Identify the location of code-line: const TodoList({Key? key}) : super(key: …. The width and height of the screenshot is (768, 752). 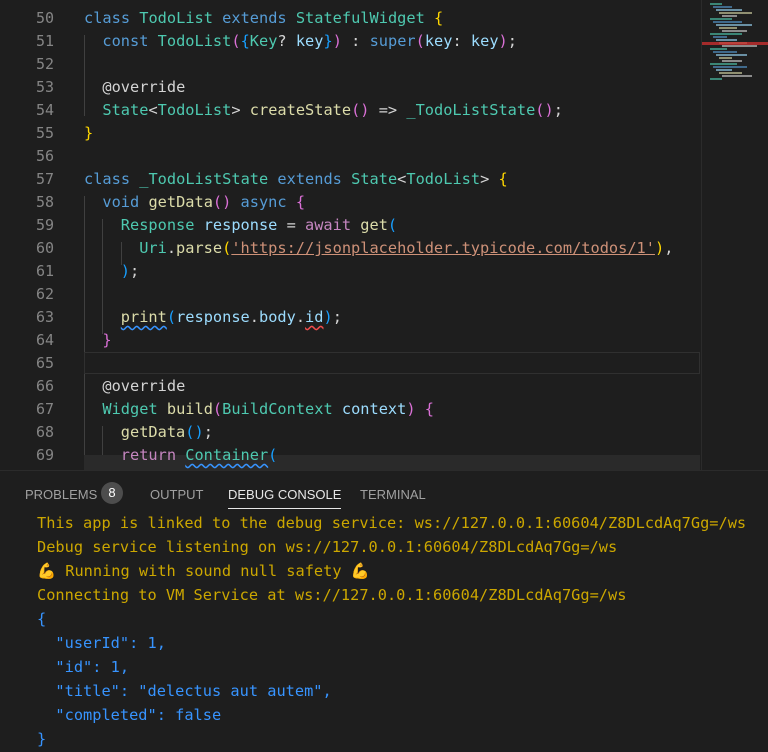
(309, 41).